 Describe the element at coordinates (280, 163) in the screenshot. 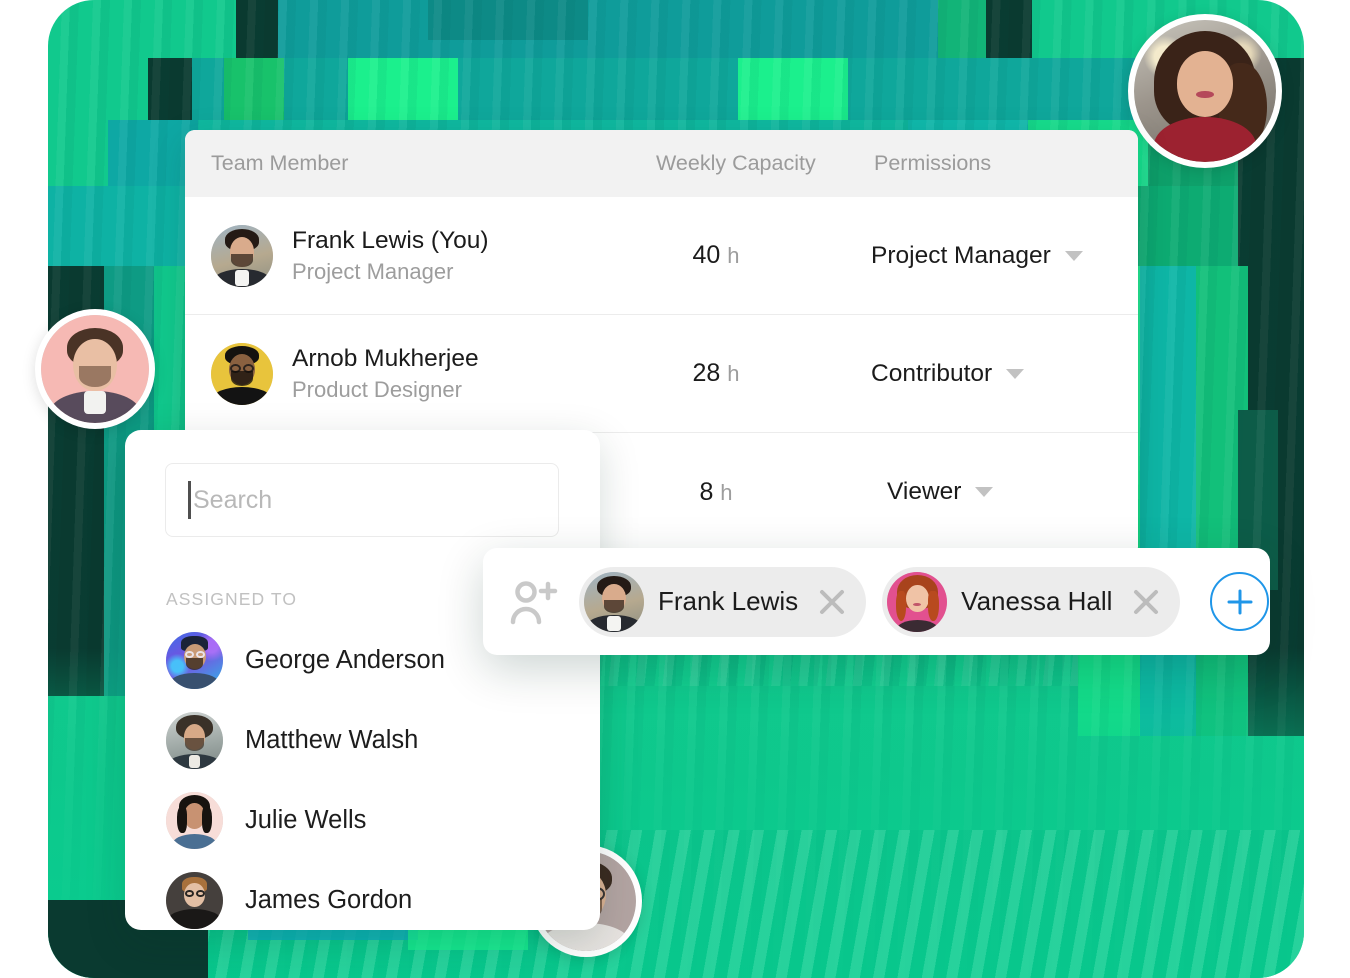

I see `column-header-team-member: Team Member` at that location.